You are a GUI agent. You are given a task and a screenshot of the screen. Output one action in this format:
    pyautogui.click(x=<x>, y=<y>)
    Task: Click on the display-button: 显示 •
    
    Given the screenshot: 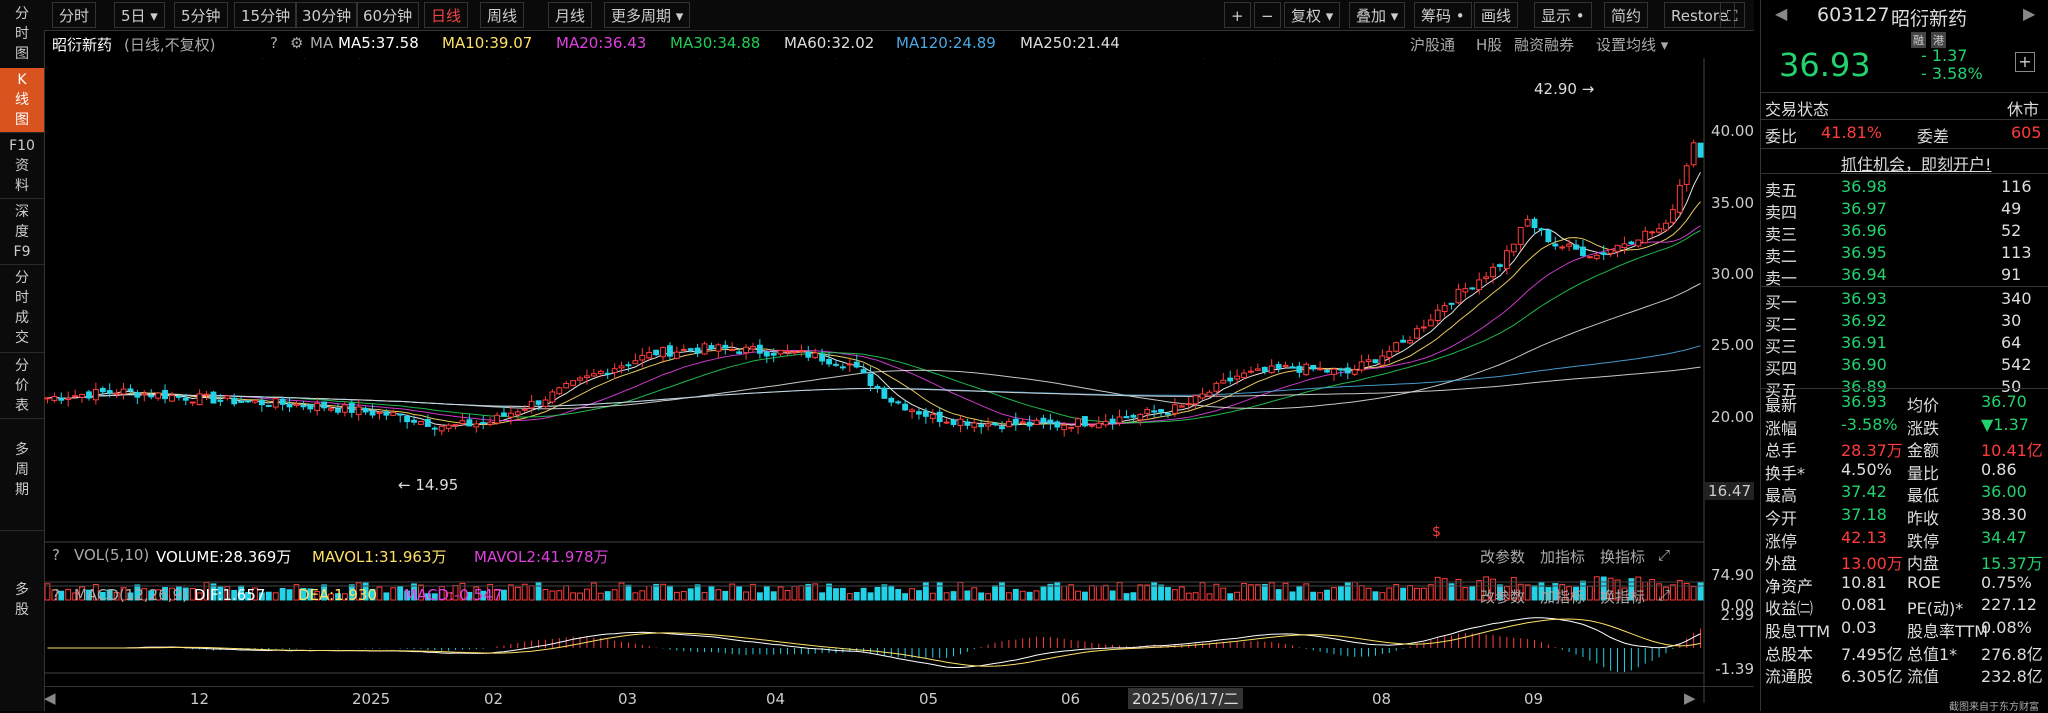 What is the action you would take?
    pyautogui.click(x=1563, y=15)
    